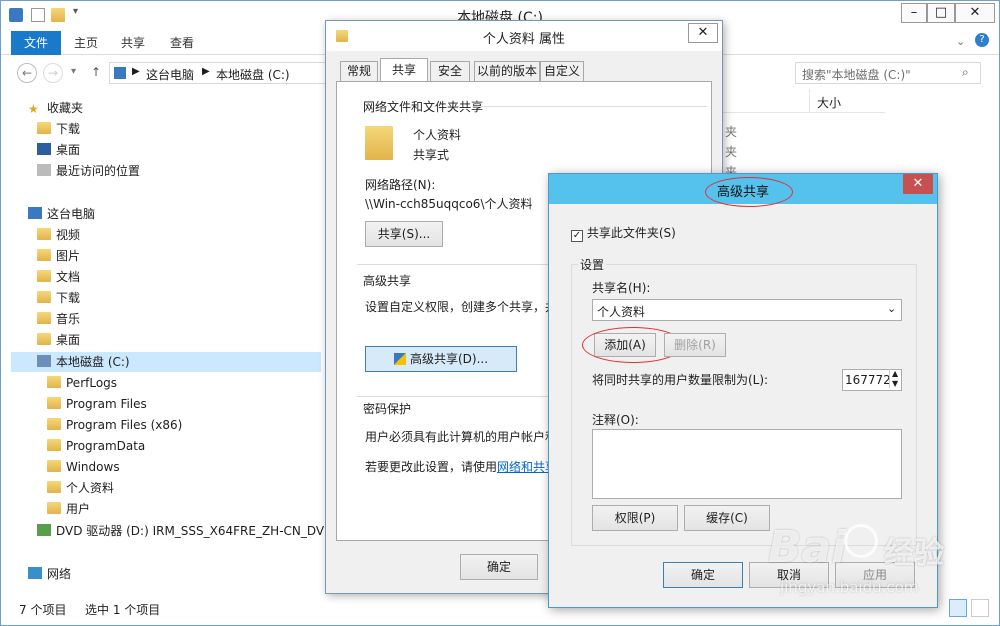  What do you see at coordinates (747, 464) in the screenshot?
I see `comment-textarea` at bounding box center [747, 464].